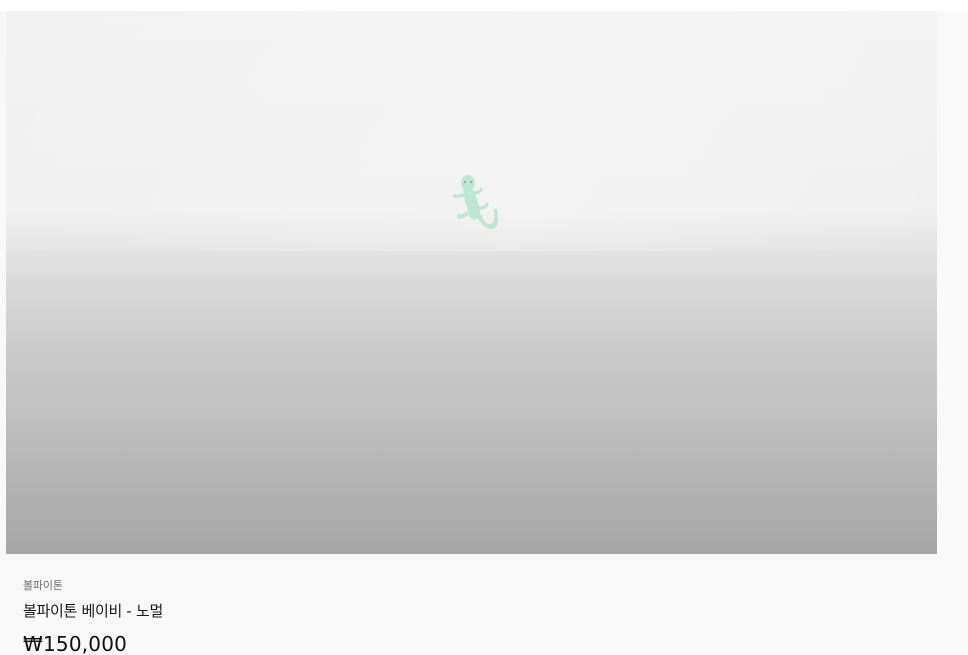 This screenshot has height=655, width=968. Describe the element at coordinates (952, 333) in the screenshot. I see `next-card-edge` at that location.